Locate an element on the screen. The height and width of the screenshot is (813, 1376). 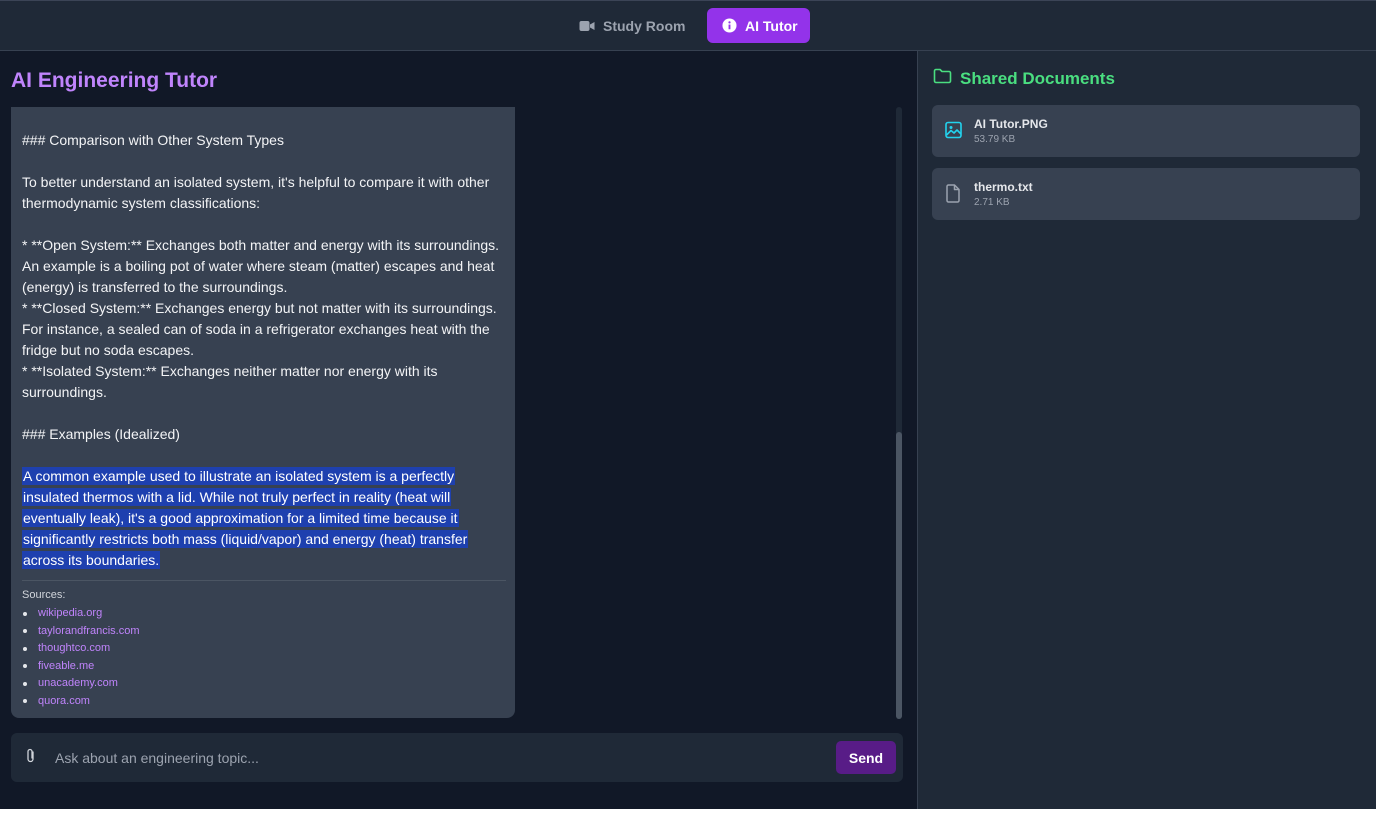
list-item: taylorandfrancis.com is located at coordinates (81, 632).